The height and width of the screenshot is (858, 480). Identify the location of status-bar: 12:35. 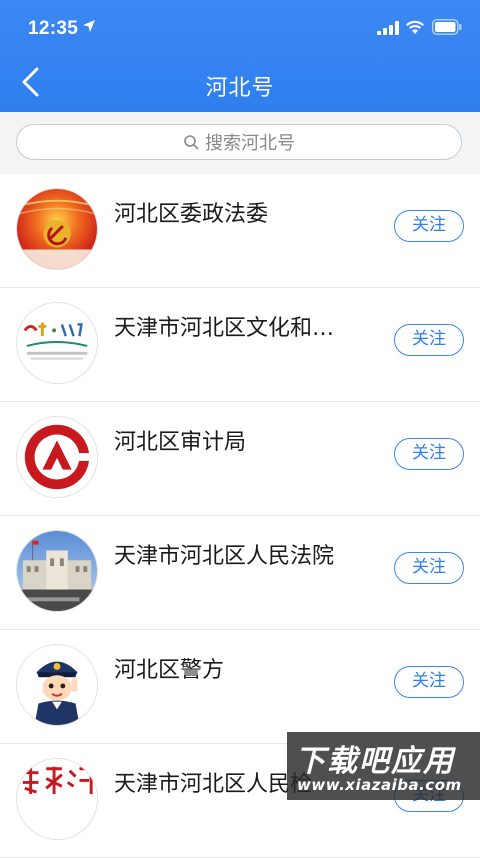
(240, 29).